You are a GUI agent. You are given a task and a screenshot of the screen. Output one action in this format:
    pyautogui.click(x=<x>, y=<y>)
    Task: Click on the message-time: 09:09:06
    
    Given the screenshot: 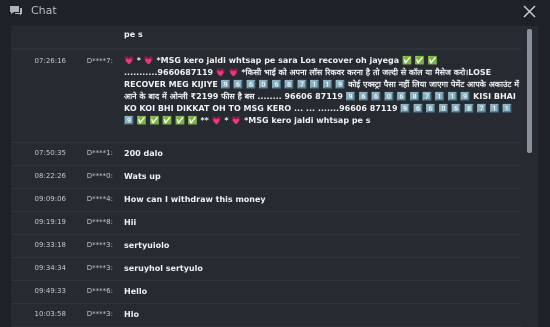 What is the action you would take?
    pyautogui.click(x=50, y=199)
    